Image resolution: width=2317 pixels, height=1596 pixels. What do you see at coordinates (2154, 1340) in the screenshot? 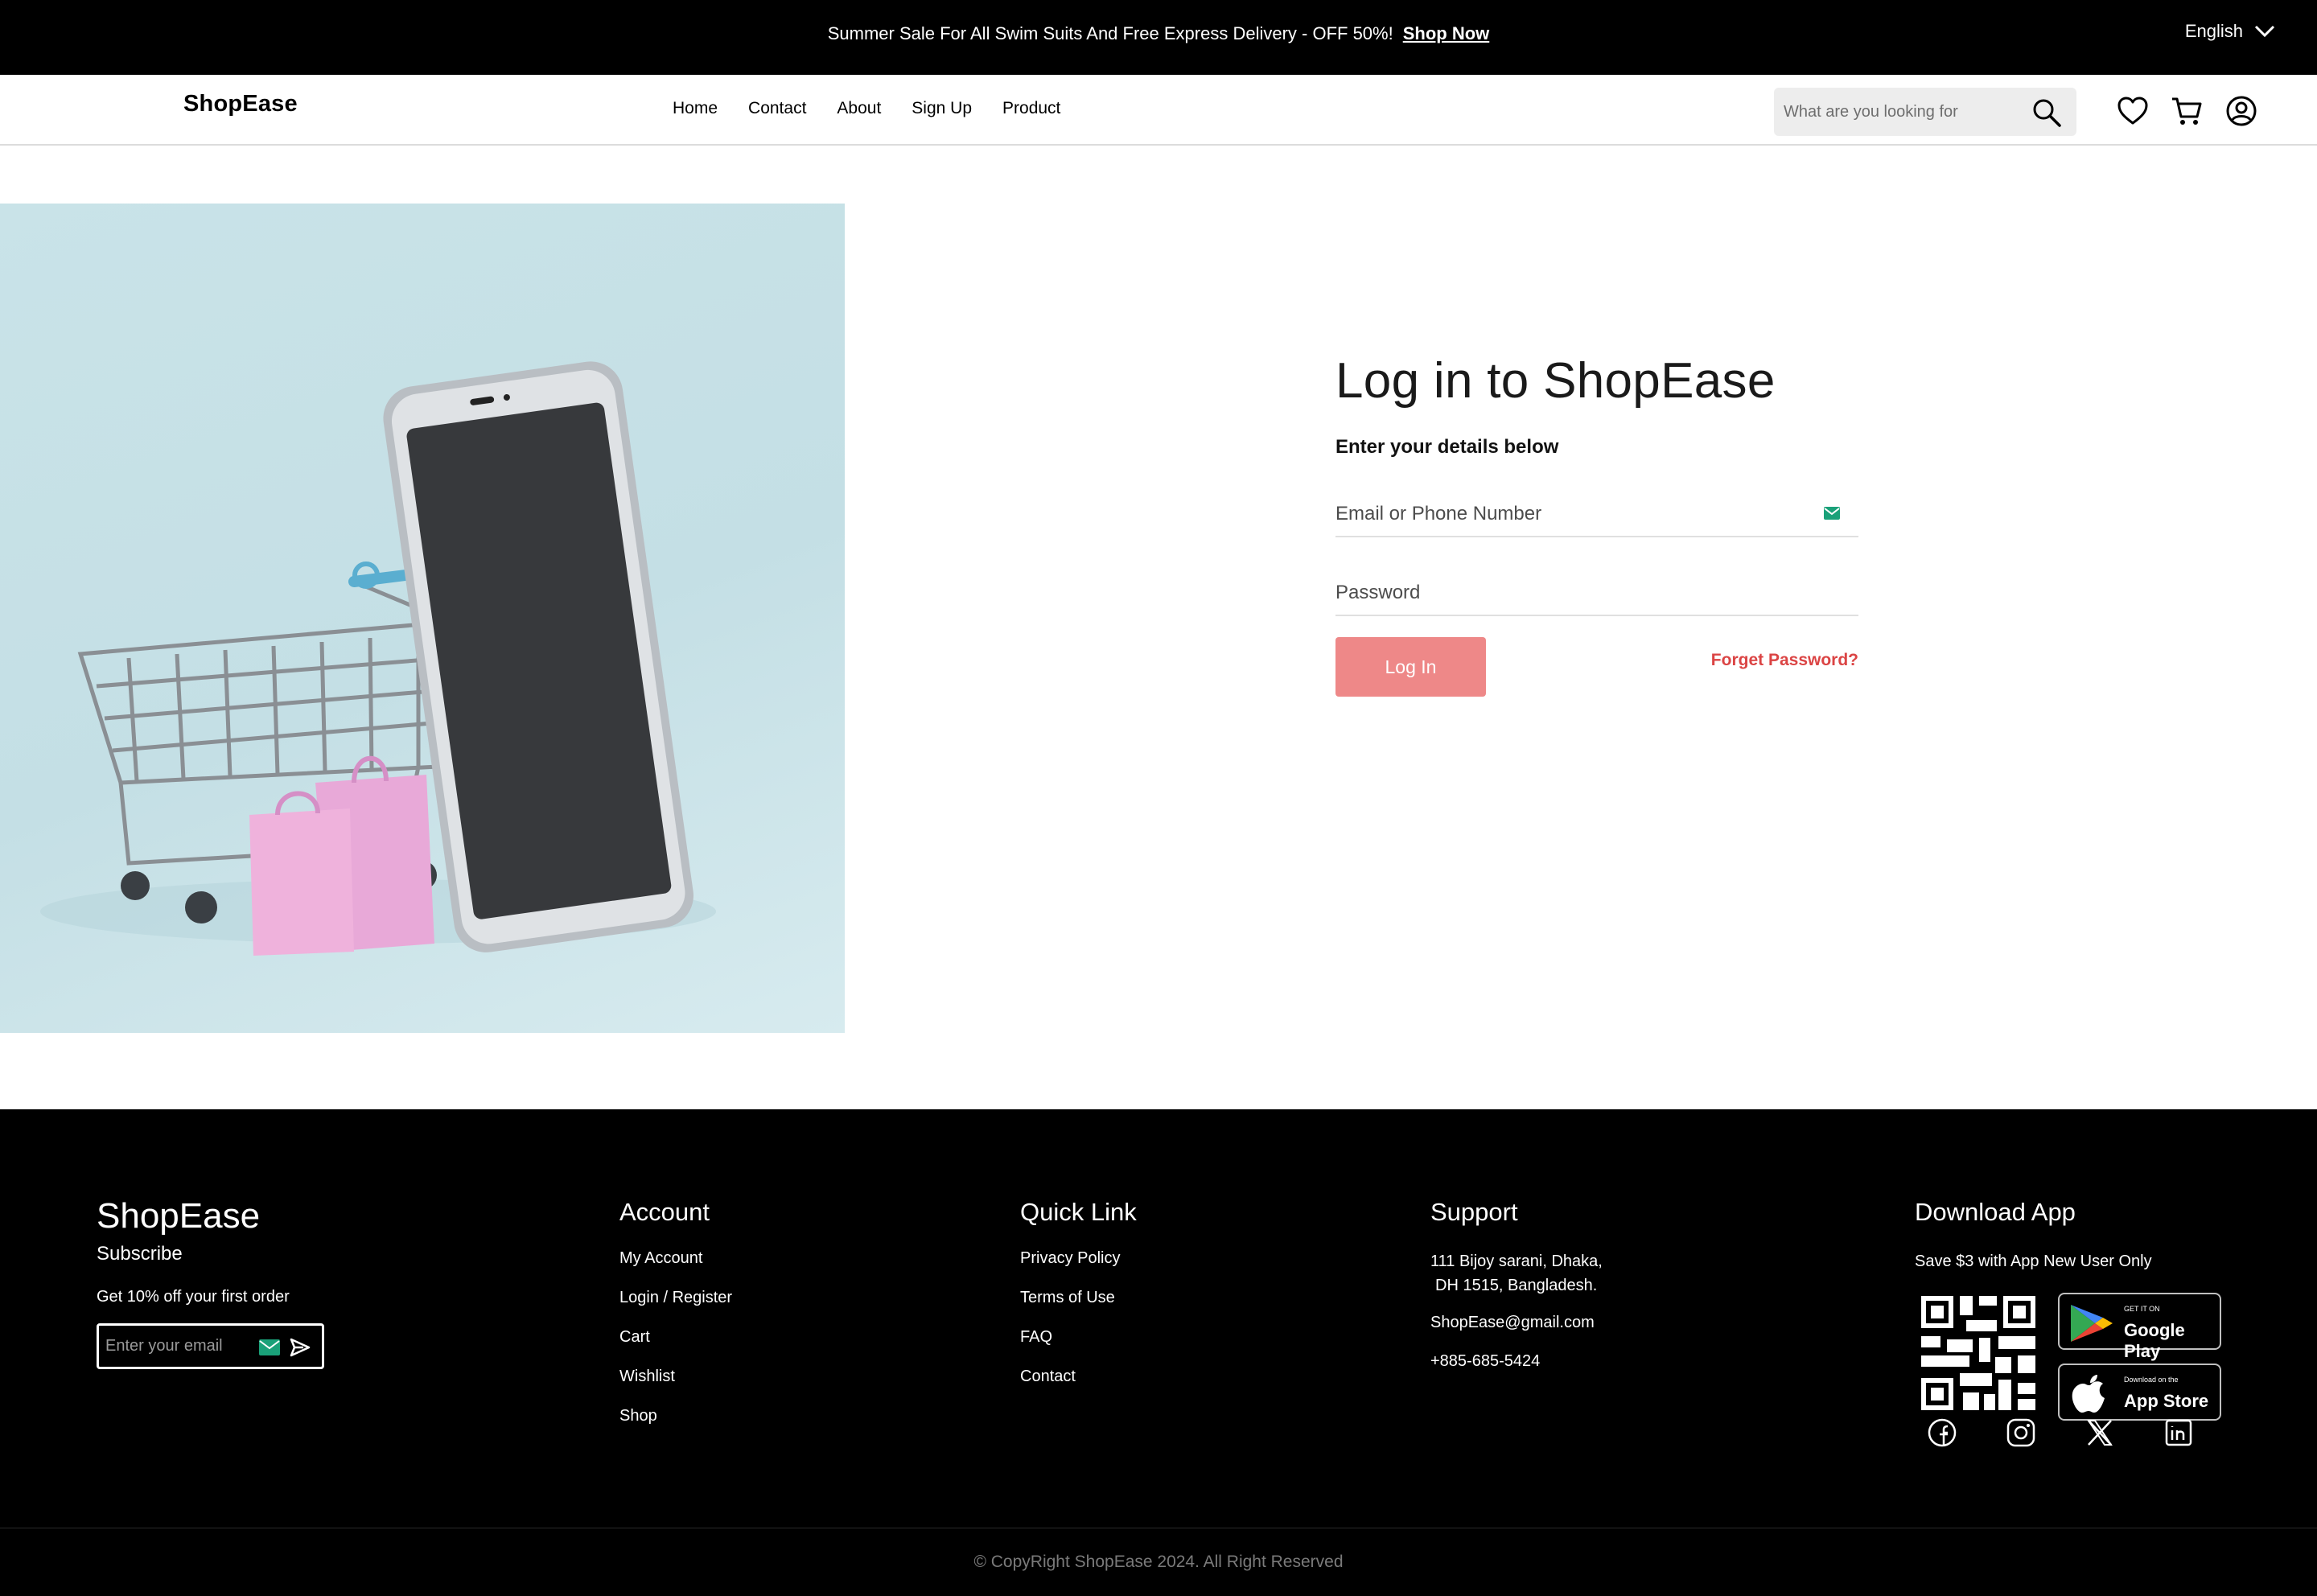
I see `google-play-big-text: Google Play` at bounding box center [2154, 1340].